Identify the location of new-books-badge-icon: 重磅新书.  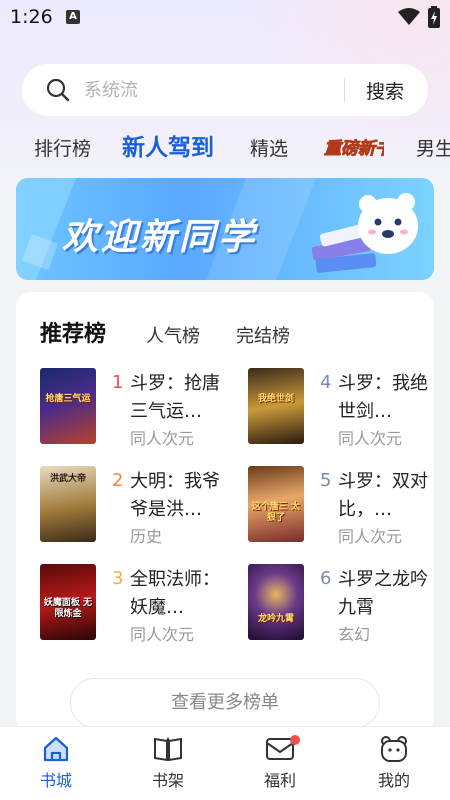
(360, 149).